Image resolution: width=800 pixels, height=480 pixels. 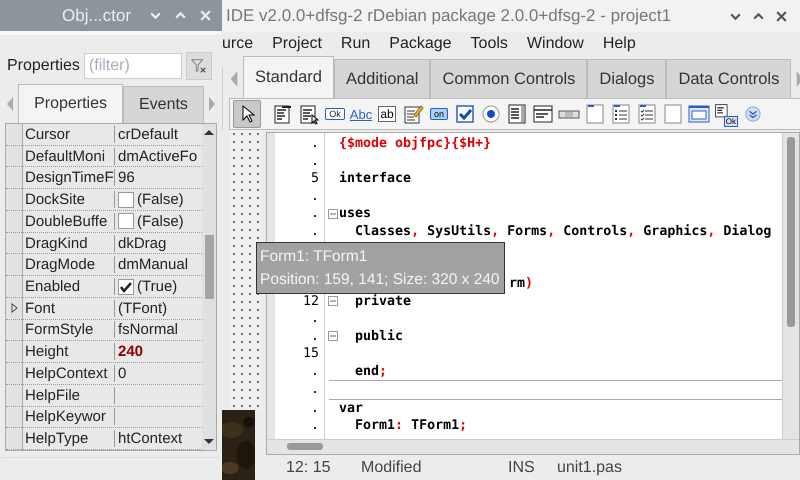 What do you see at coordinates (69, 177) in the screenshot?
I see `property-name: DesignTimeF` at bounding box center [69, 177].